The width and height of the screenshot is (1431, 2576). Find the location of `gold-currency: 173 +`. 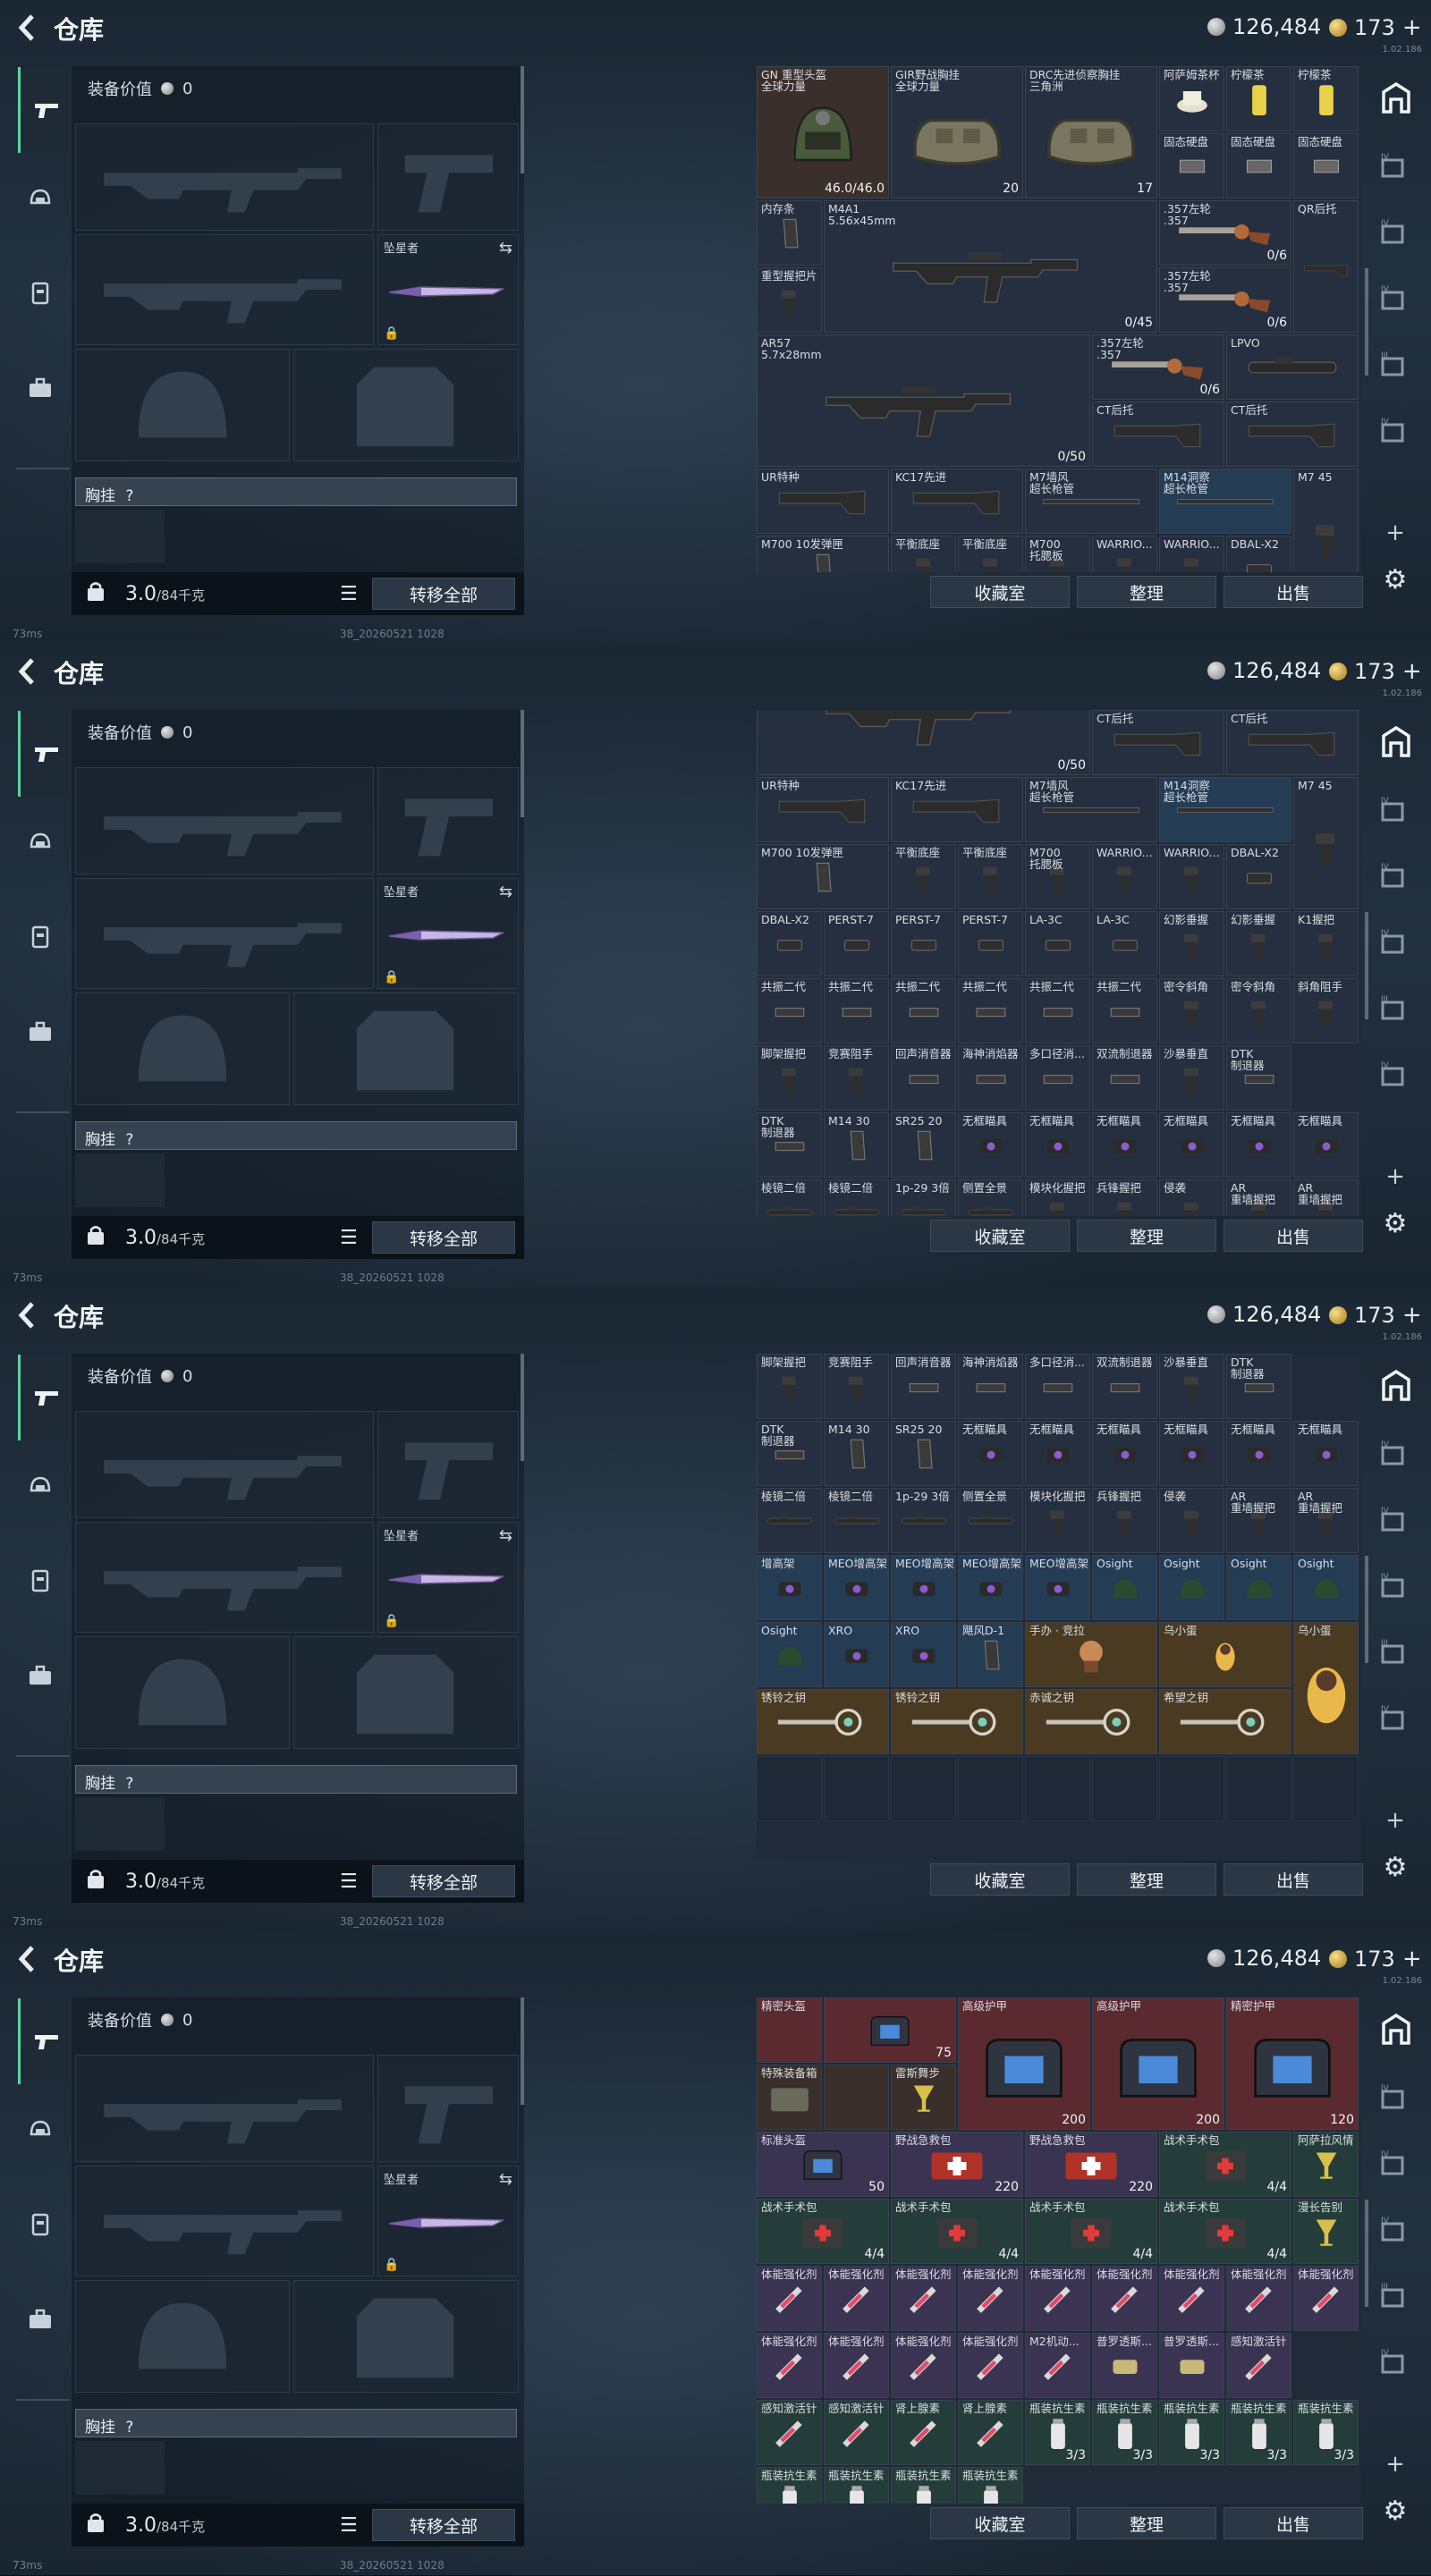

gold-currency: 173 + is located at coordinates (1376, 1959).